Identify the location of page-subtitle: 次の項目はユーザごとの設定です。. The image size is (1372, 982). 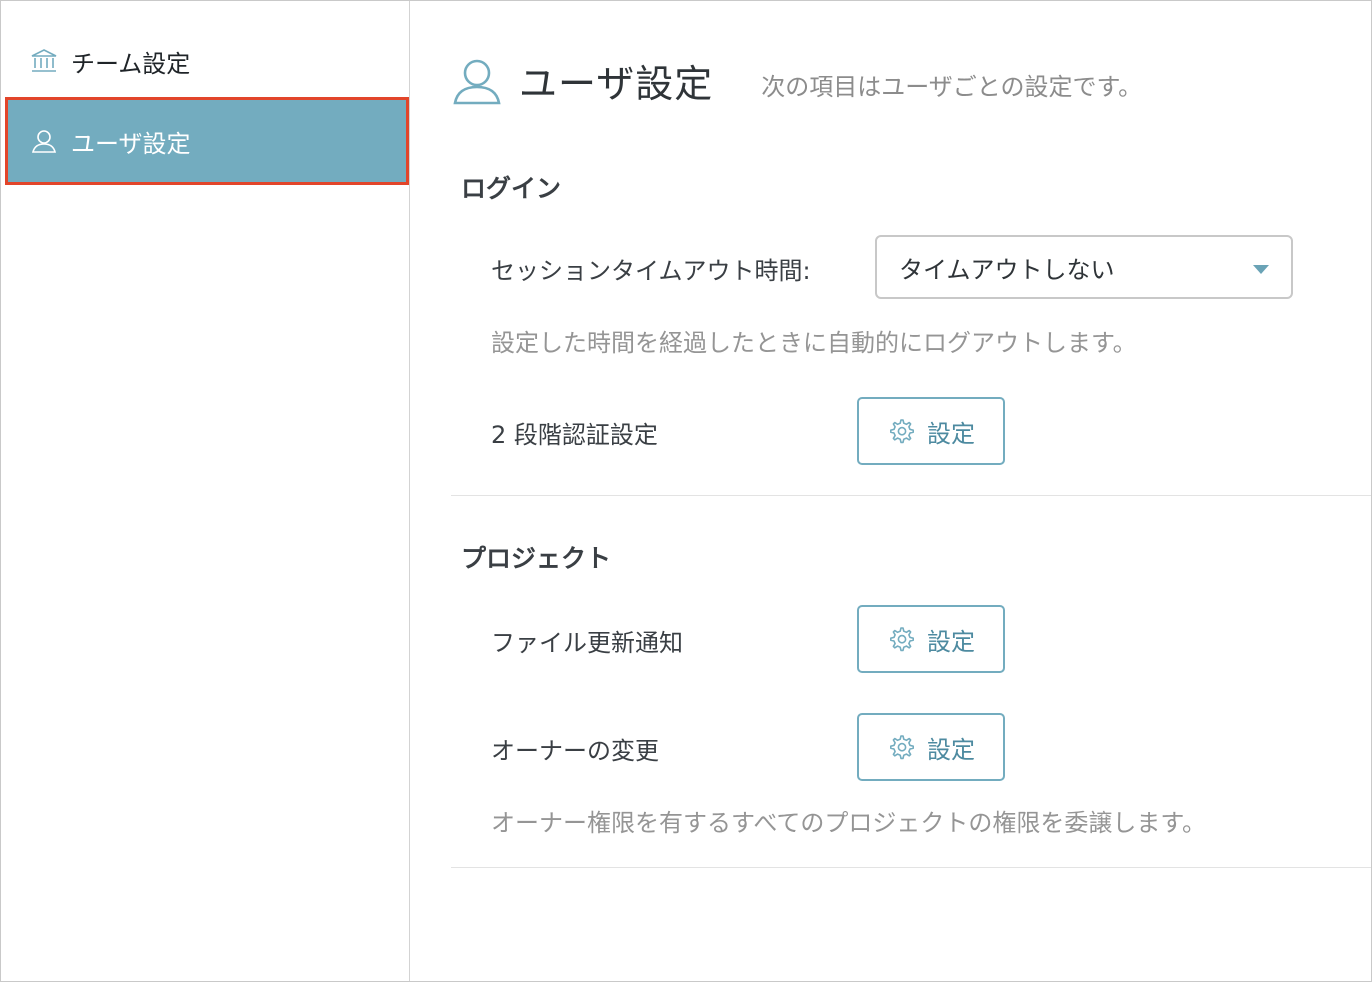
(952, 87).